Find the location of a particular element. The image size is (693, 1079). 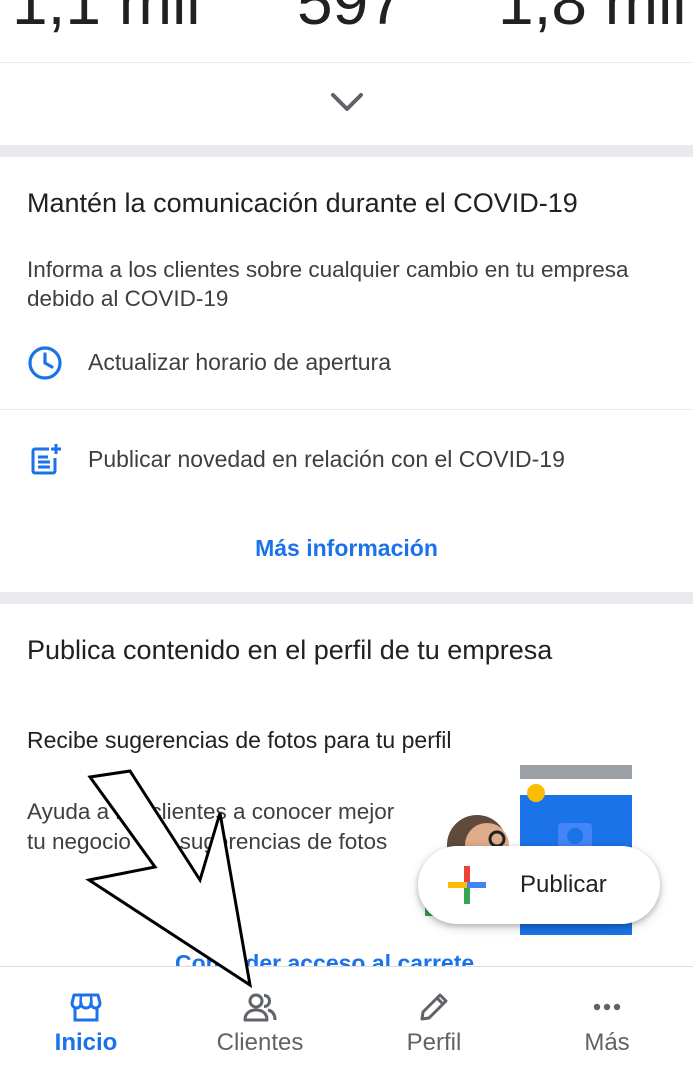

more-horiz-icon is located at coordinates (607, 1007).